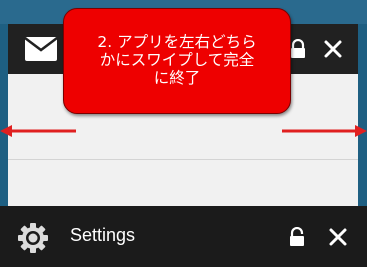 The image size is (367, 267). I want to click on card-divider, so click(183, 159).